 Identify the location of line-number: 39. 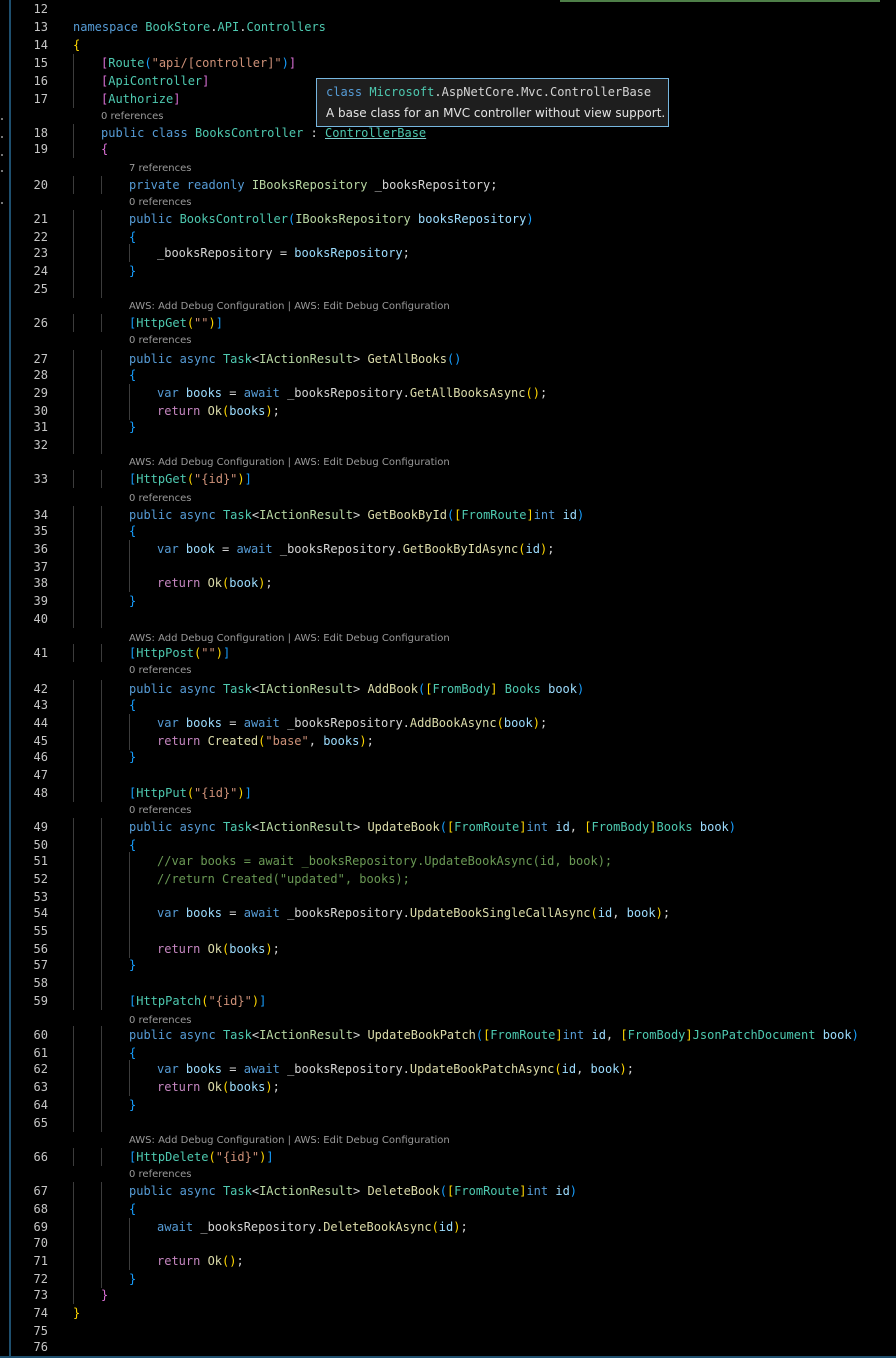
(31, 601).